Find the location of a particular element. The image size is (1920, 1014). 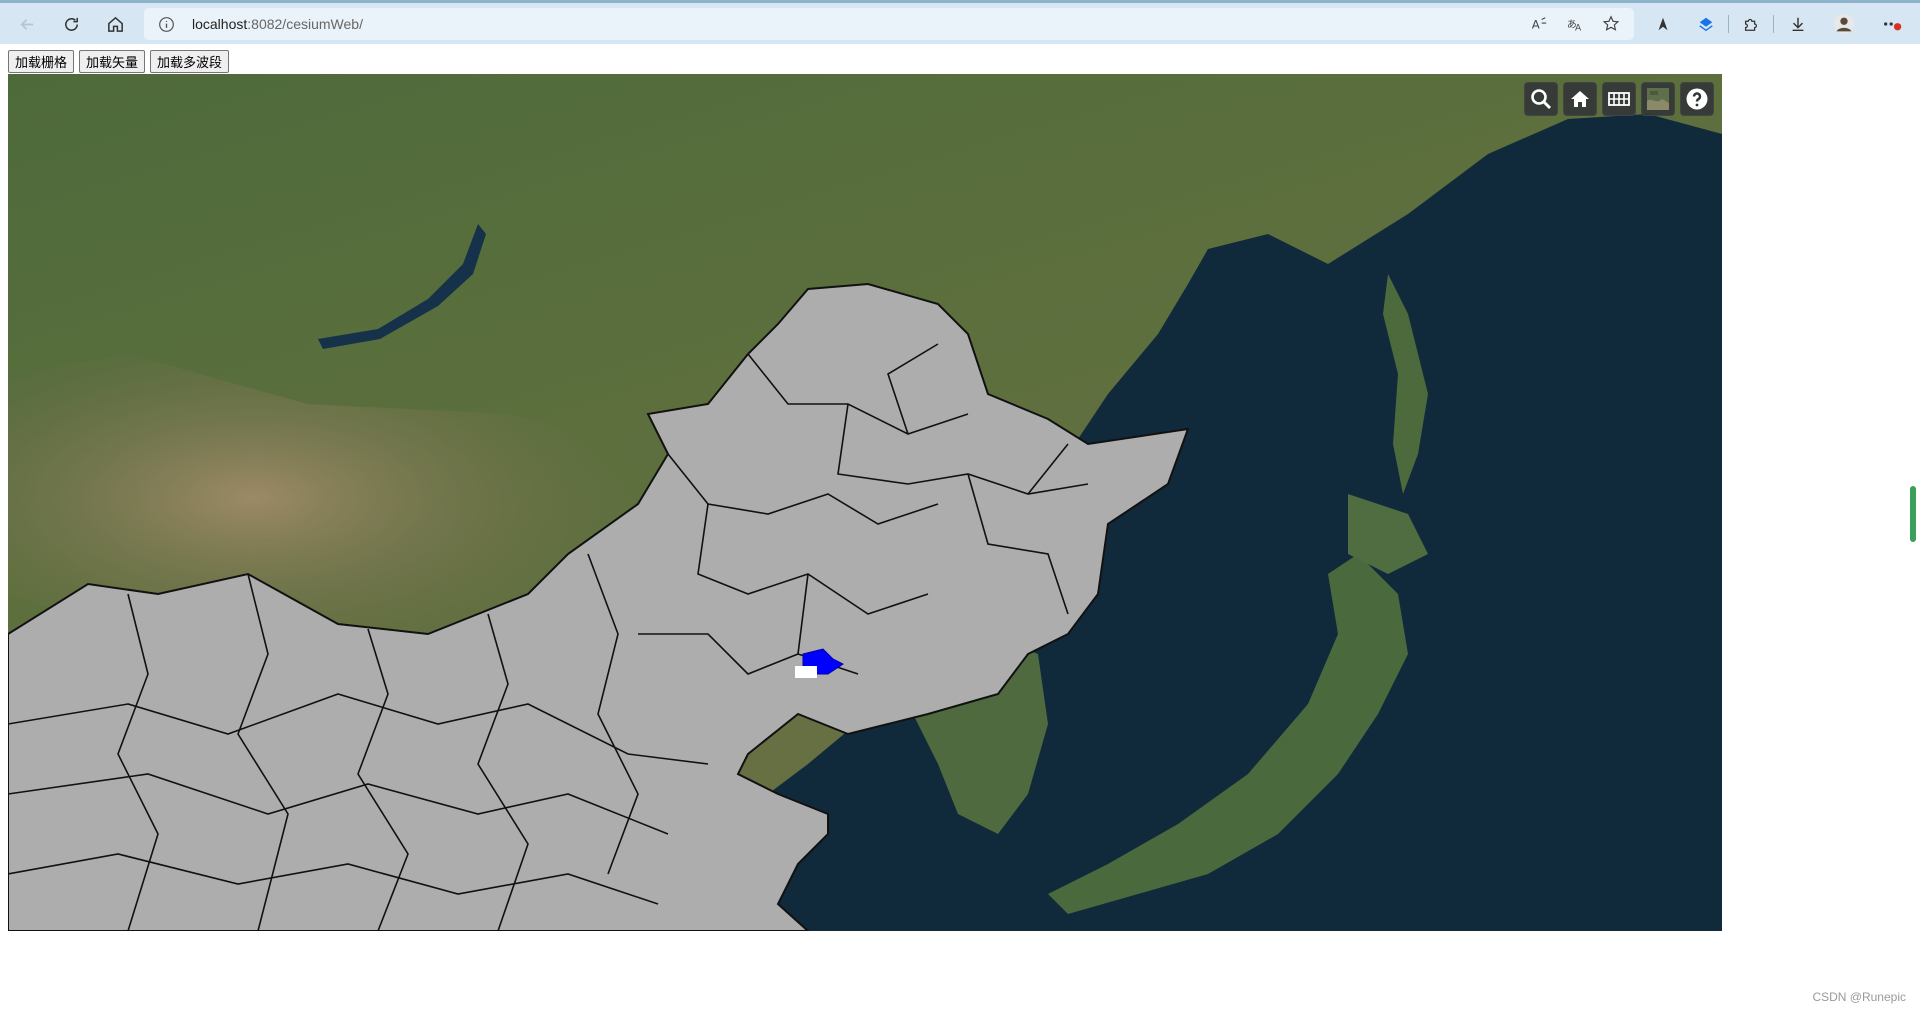

help-button is located at coordinates (1697, 99).